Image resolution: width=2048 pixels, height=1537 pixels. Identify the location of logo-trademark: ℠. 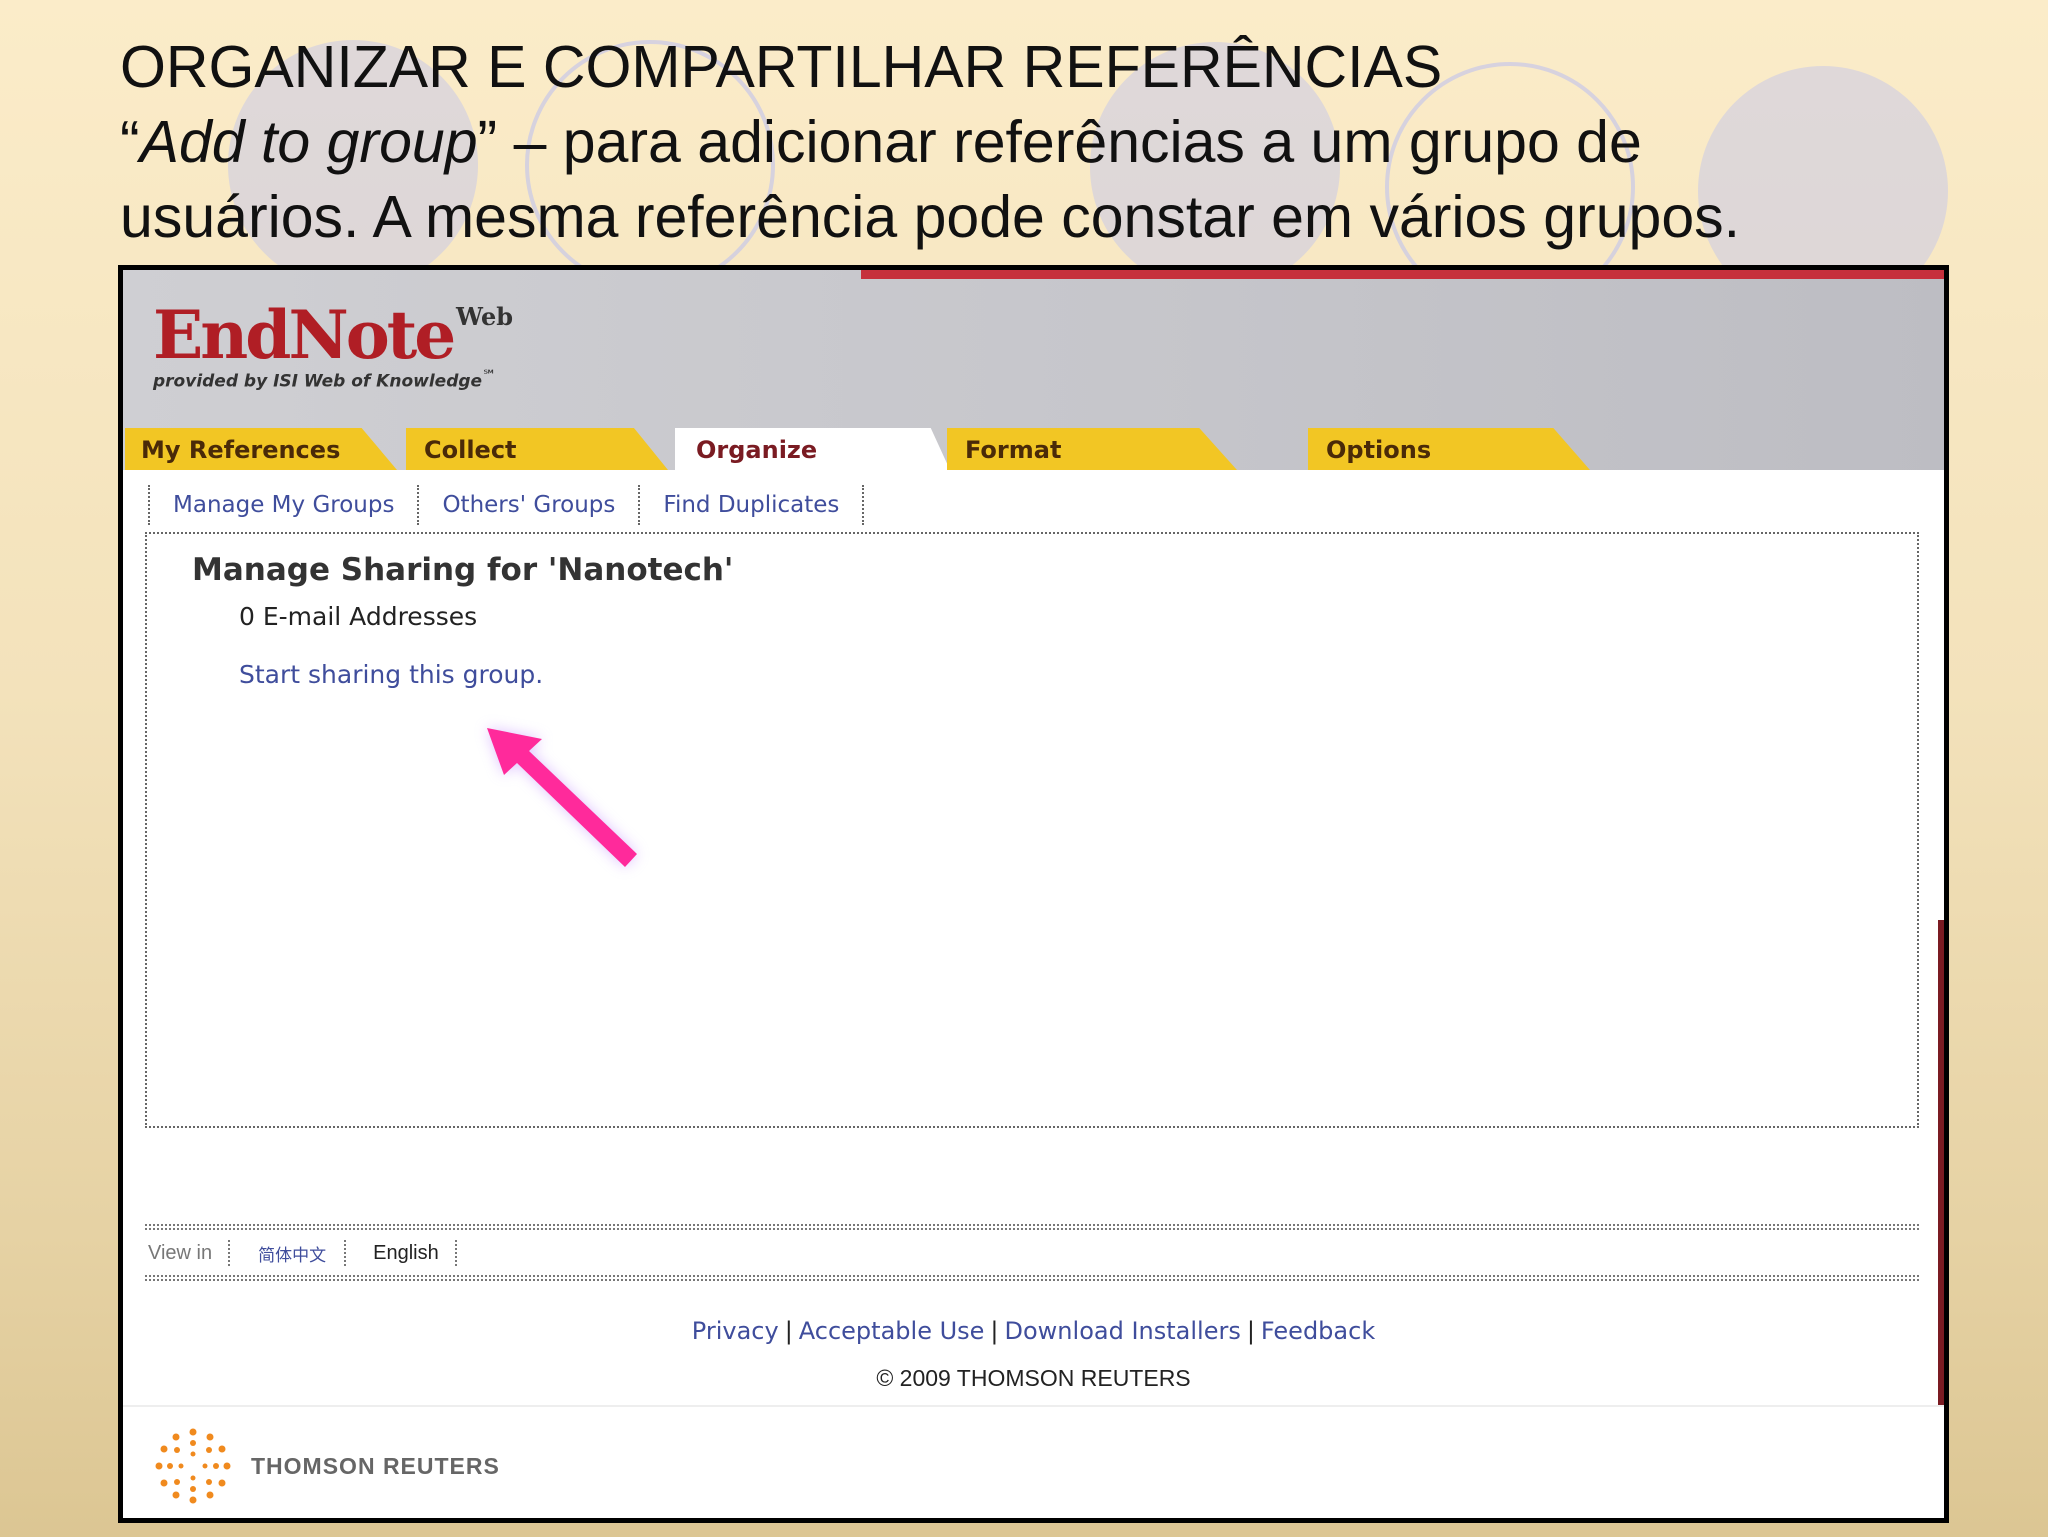
(489, 376).